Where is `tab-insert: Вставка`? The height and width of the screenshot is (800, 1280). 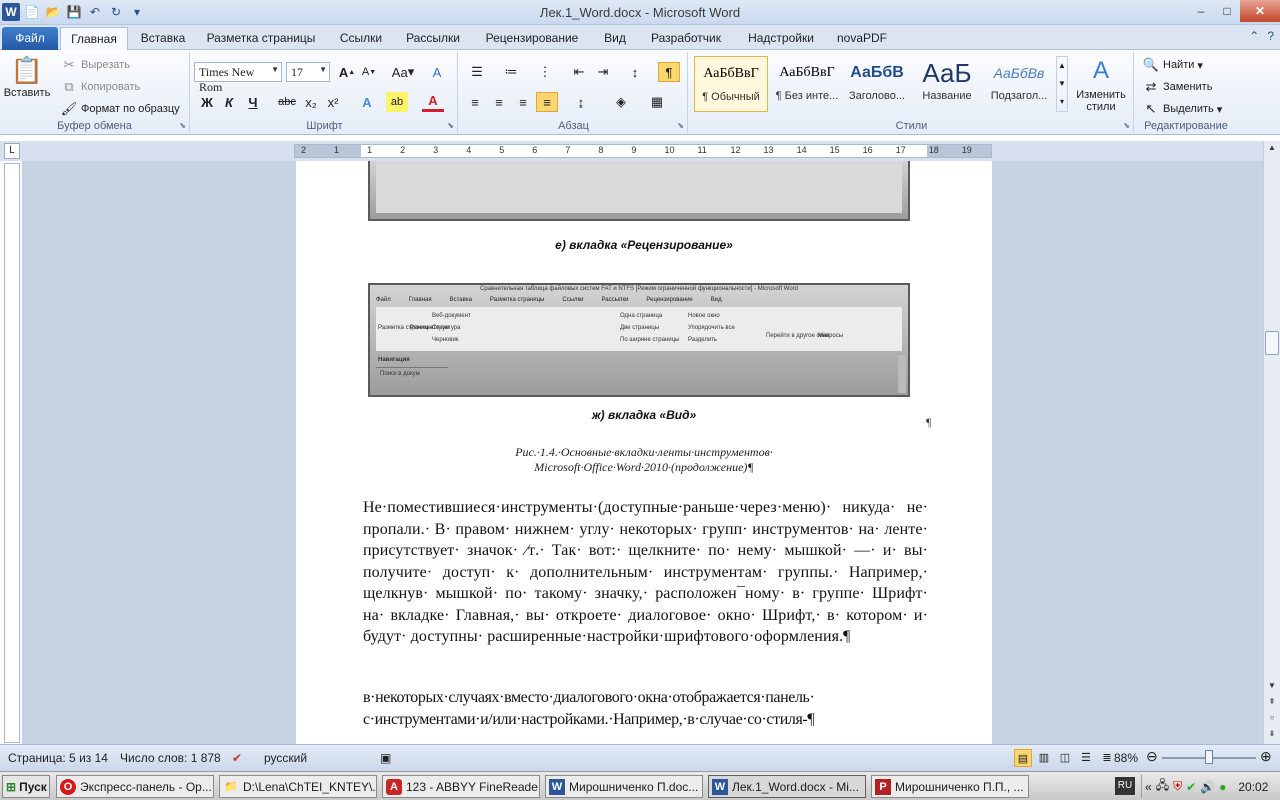 tab-insert: Вставка is located at coordinates (163, 38).